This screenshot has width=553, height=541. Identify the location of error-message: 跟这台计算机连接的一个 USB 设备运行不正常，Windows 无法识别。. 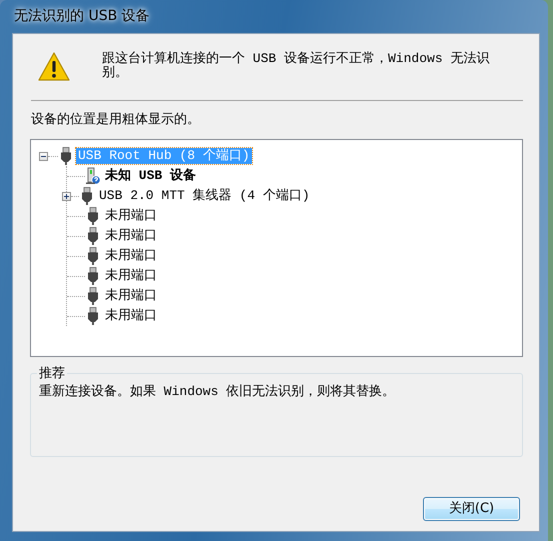
(296, 67).